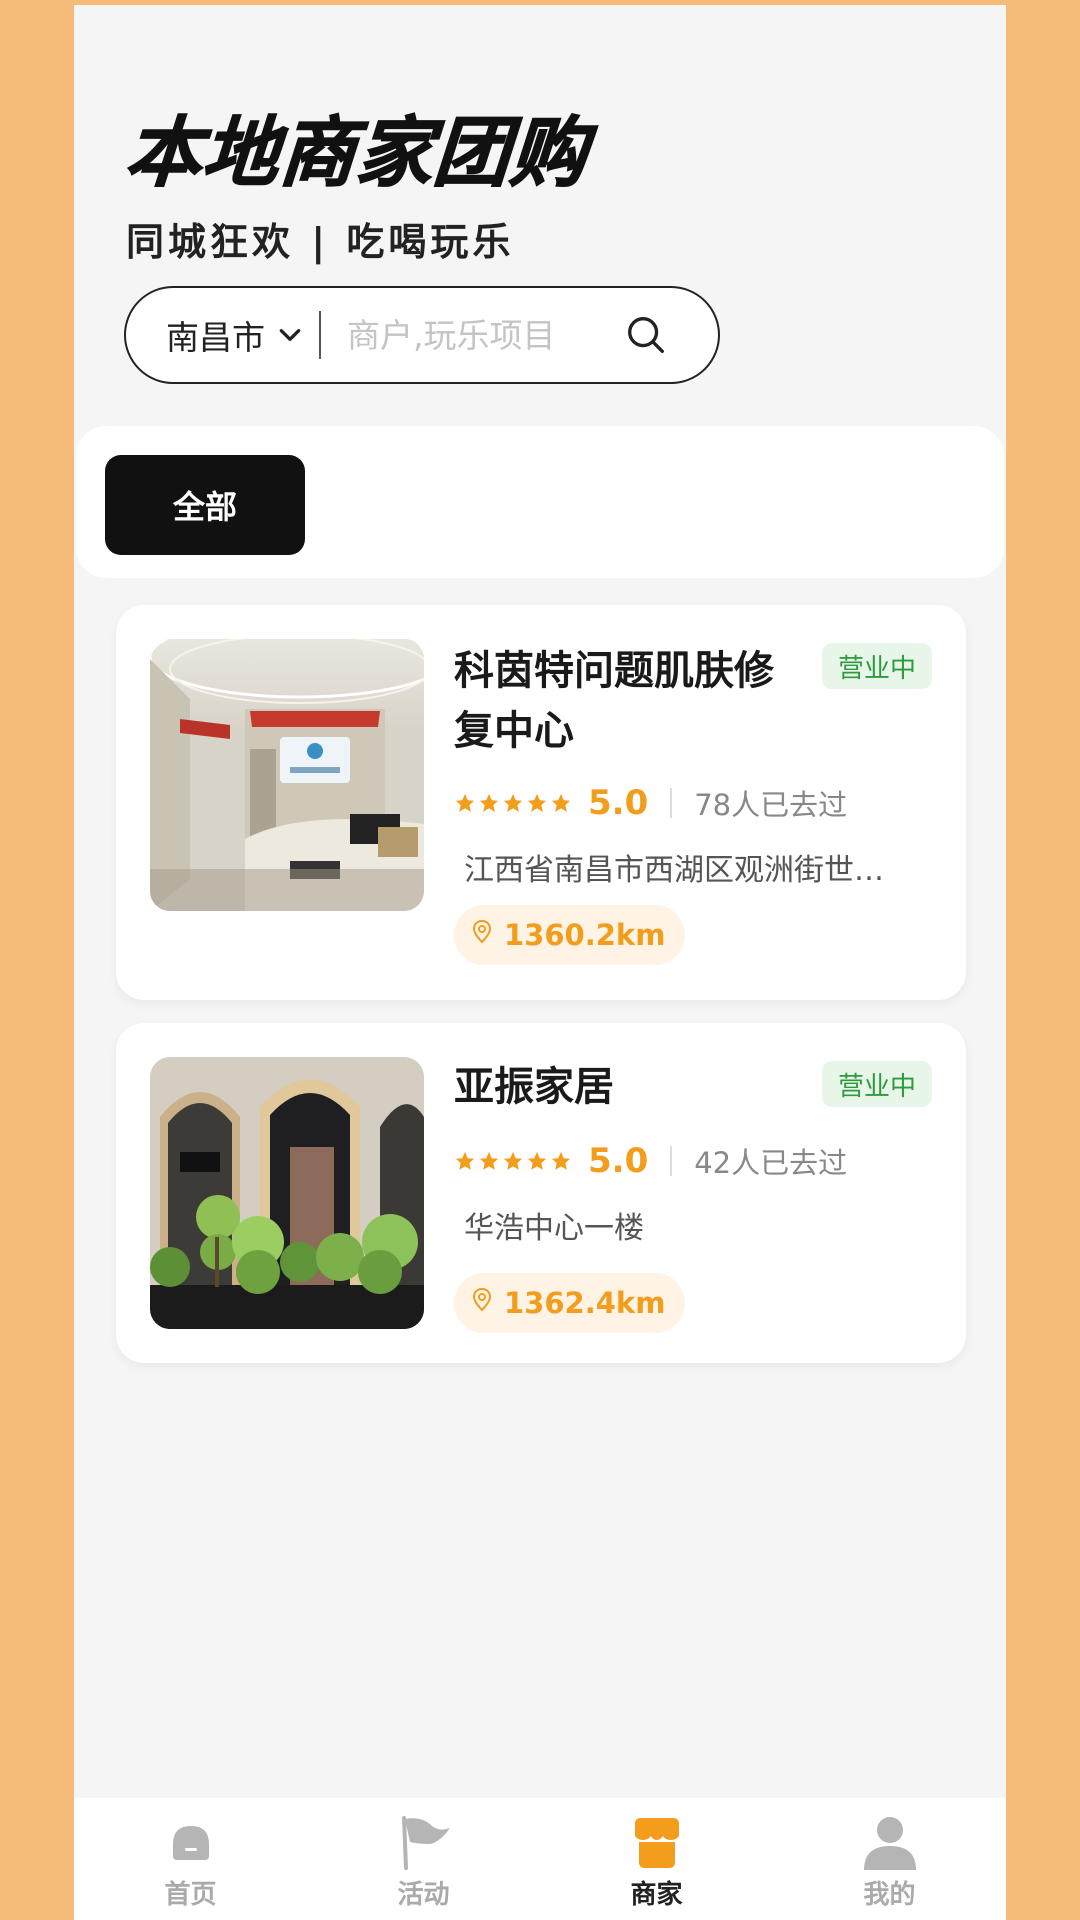 The height and width of the screenshot is (1920, 1080). Describe the element at coordinates (320, 242) in the screenshot. I see `page-subtitle: 同城狂欢 | 吃喝玩乐` at that location.